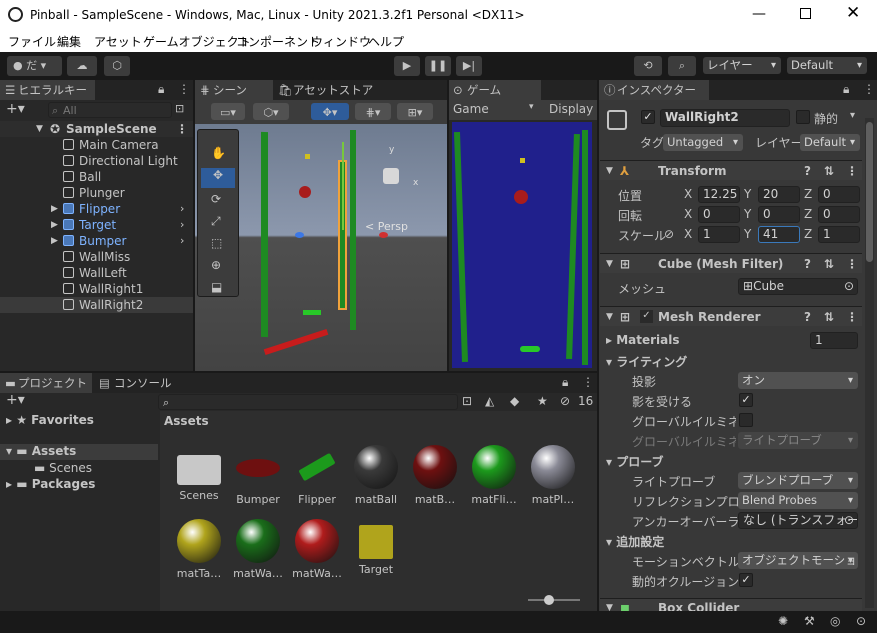  Describe the element at coordinates (869, 192) in the screenshot. I see `scrollbar-thumb` at that location.